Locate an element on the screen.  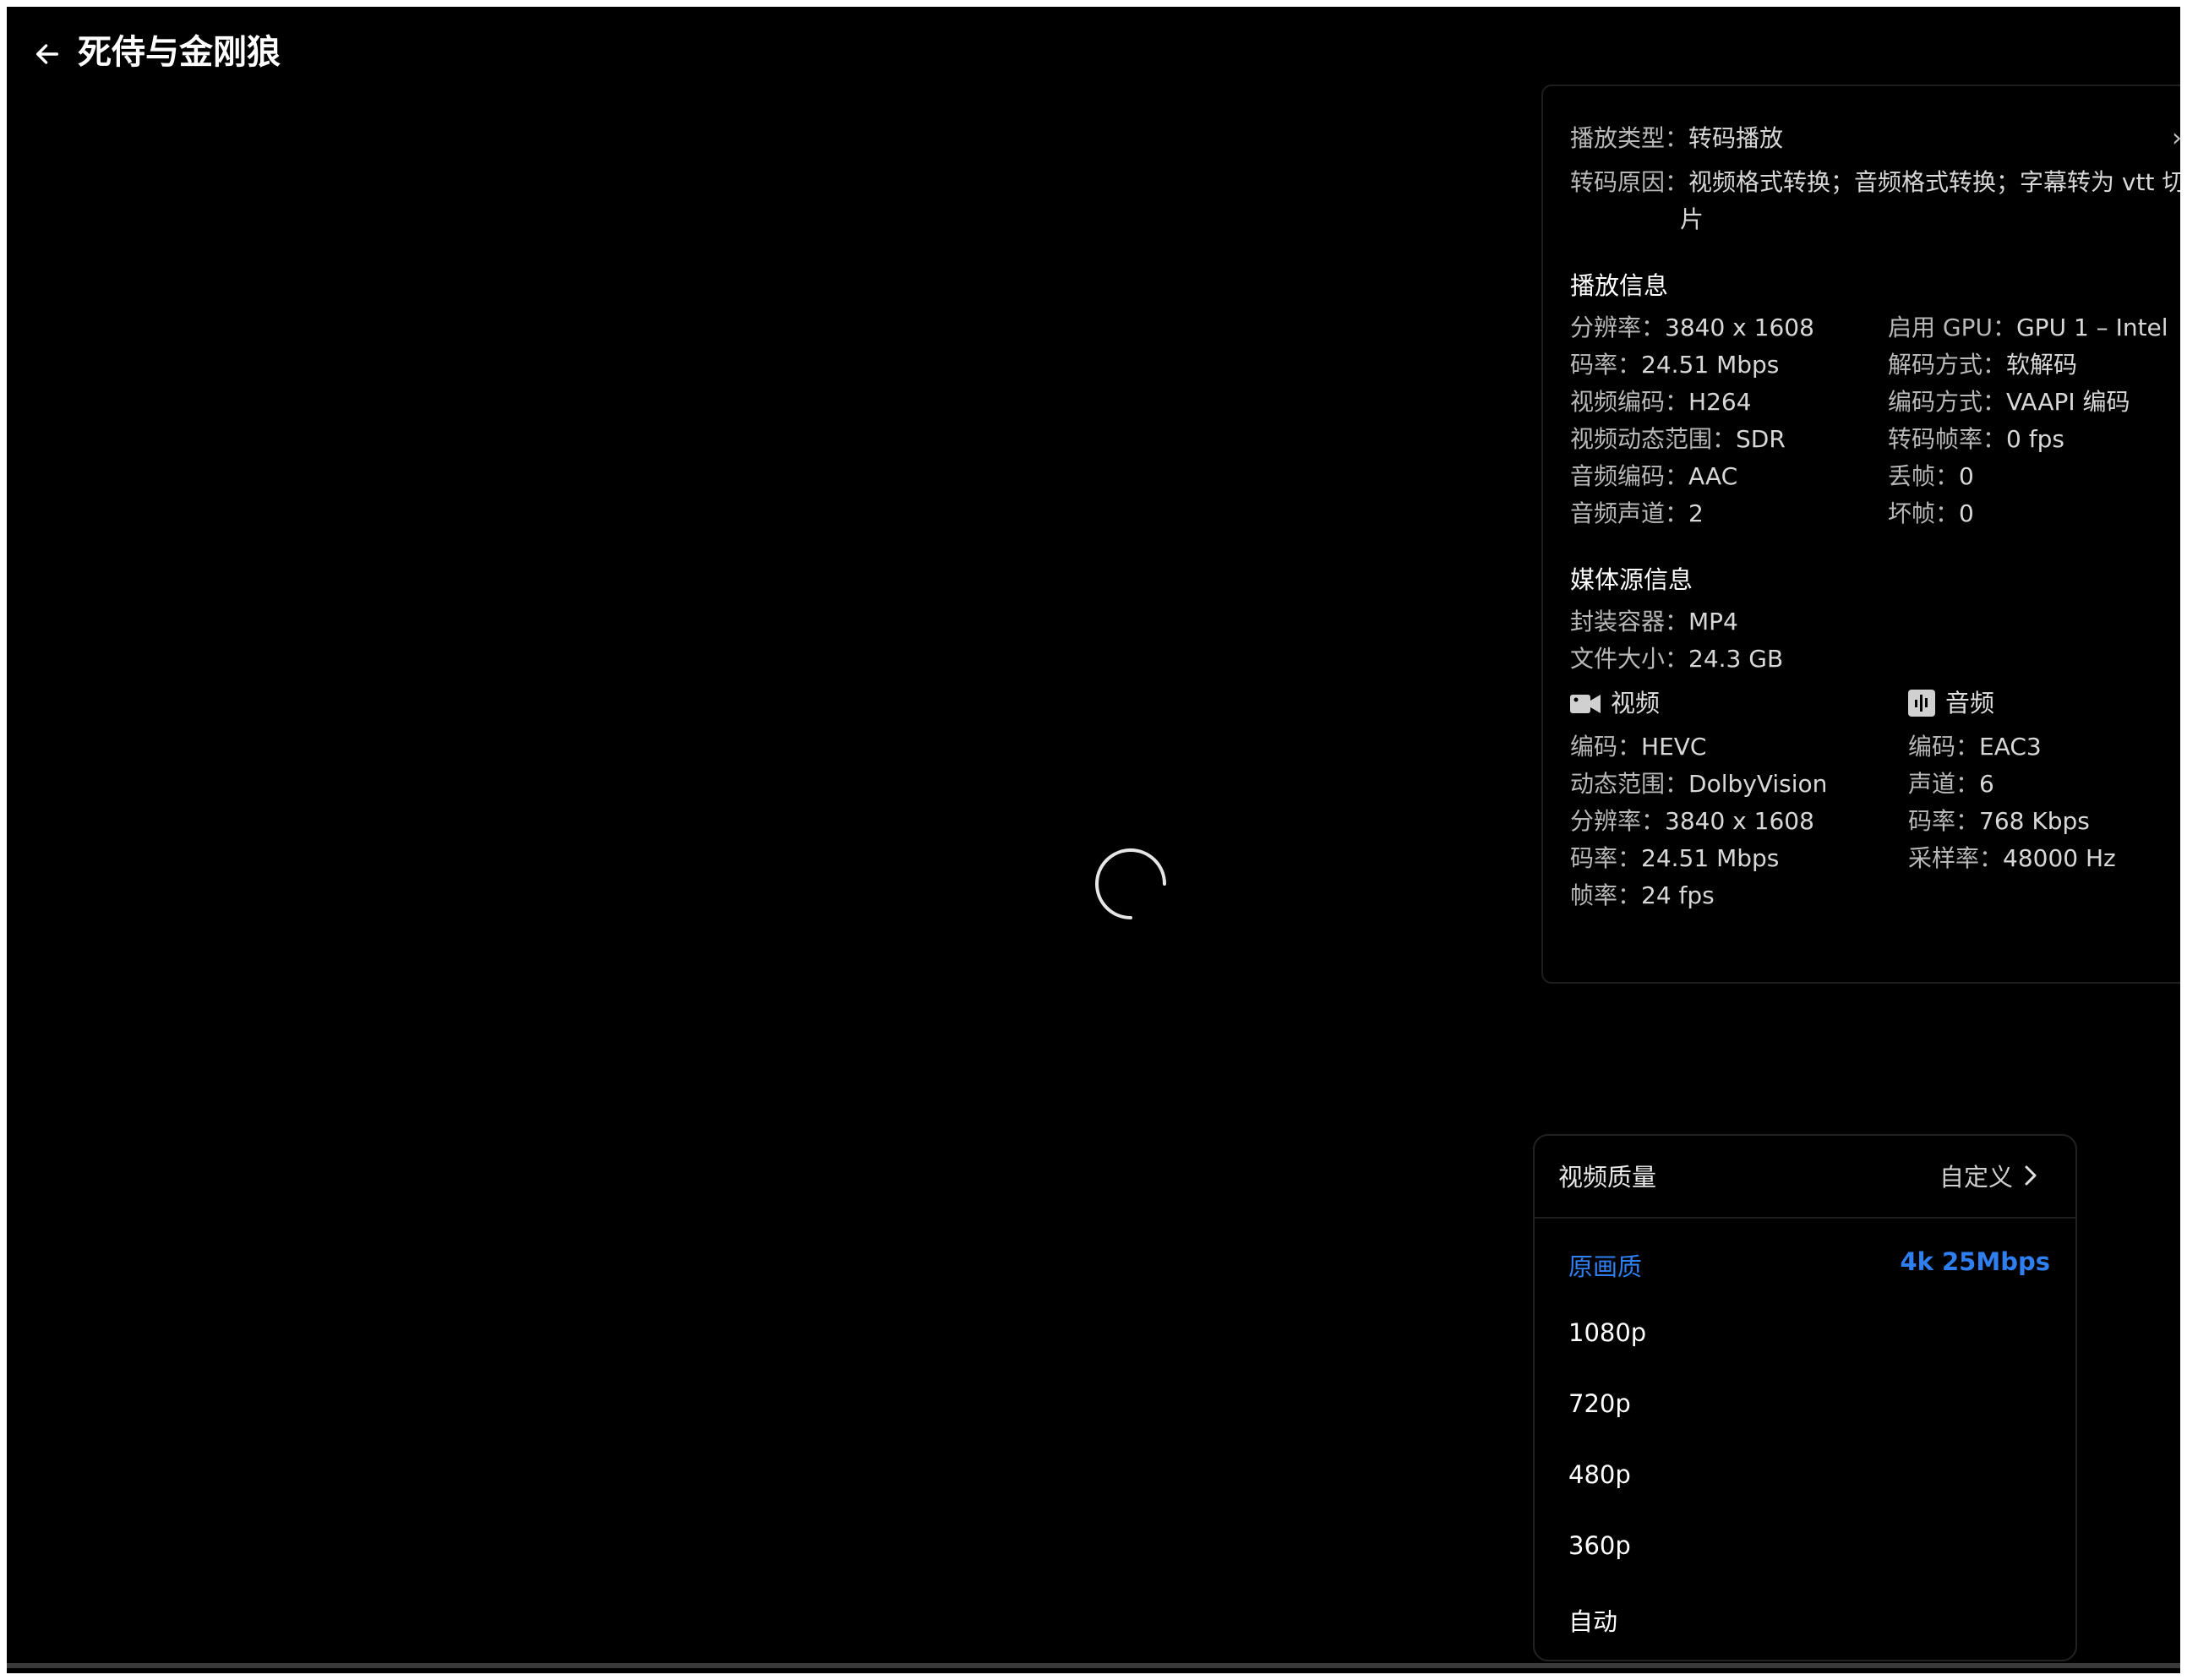
playback-info-row: 坏帧：0 is located at coordinates (1931, 513).